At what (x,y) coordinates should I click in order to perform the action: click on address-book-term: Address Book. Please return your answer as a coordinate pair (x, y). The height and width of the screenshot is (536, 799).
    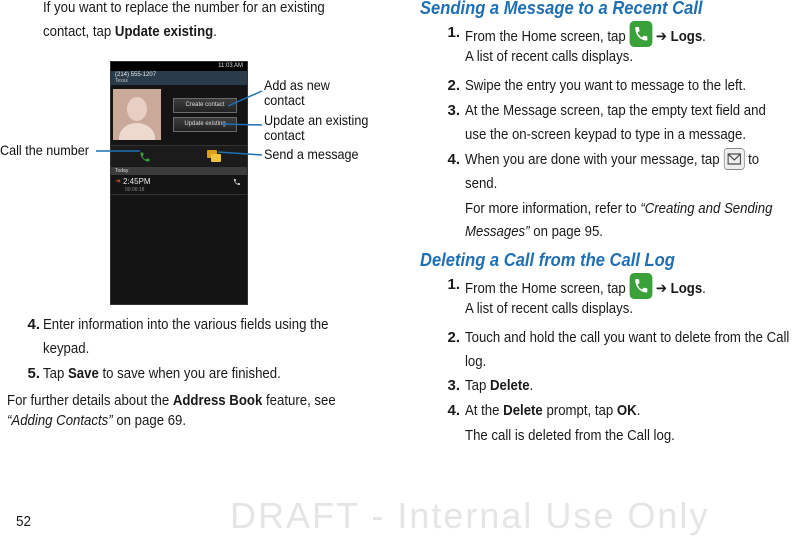
    Looking at the image, I should click on (217, 400).